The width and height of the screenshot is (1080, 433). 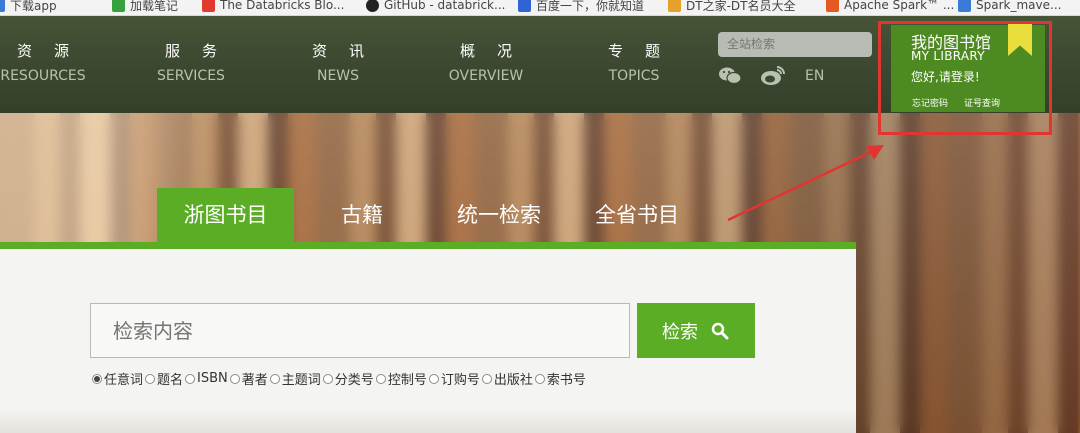 I want to click on nav-item-services: 服务 SERVICES, so click(x=191, y=63).